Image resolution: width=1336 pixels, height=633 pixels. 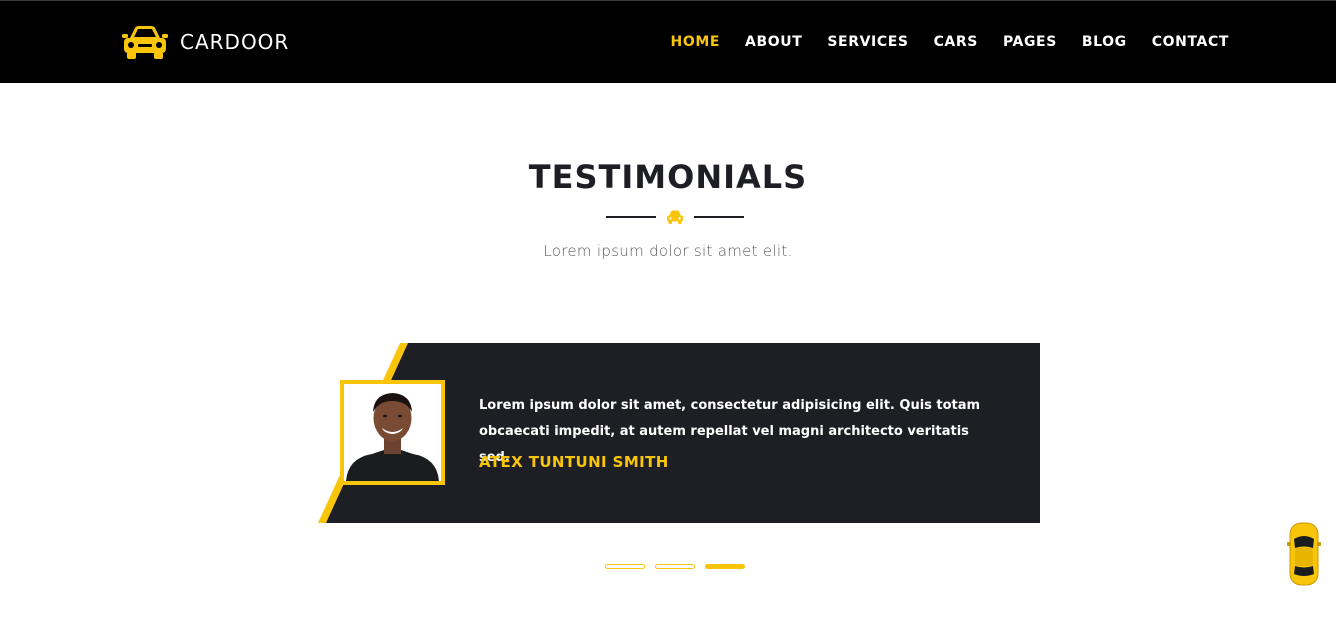 I want to click on car-icon, so click(x=675, y=217).